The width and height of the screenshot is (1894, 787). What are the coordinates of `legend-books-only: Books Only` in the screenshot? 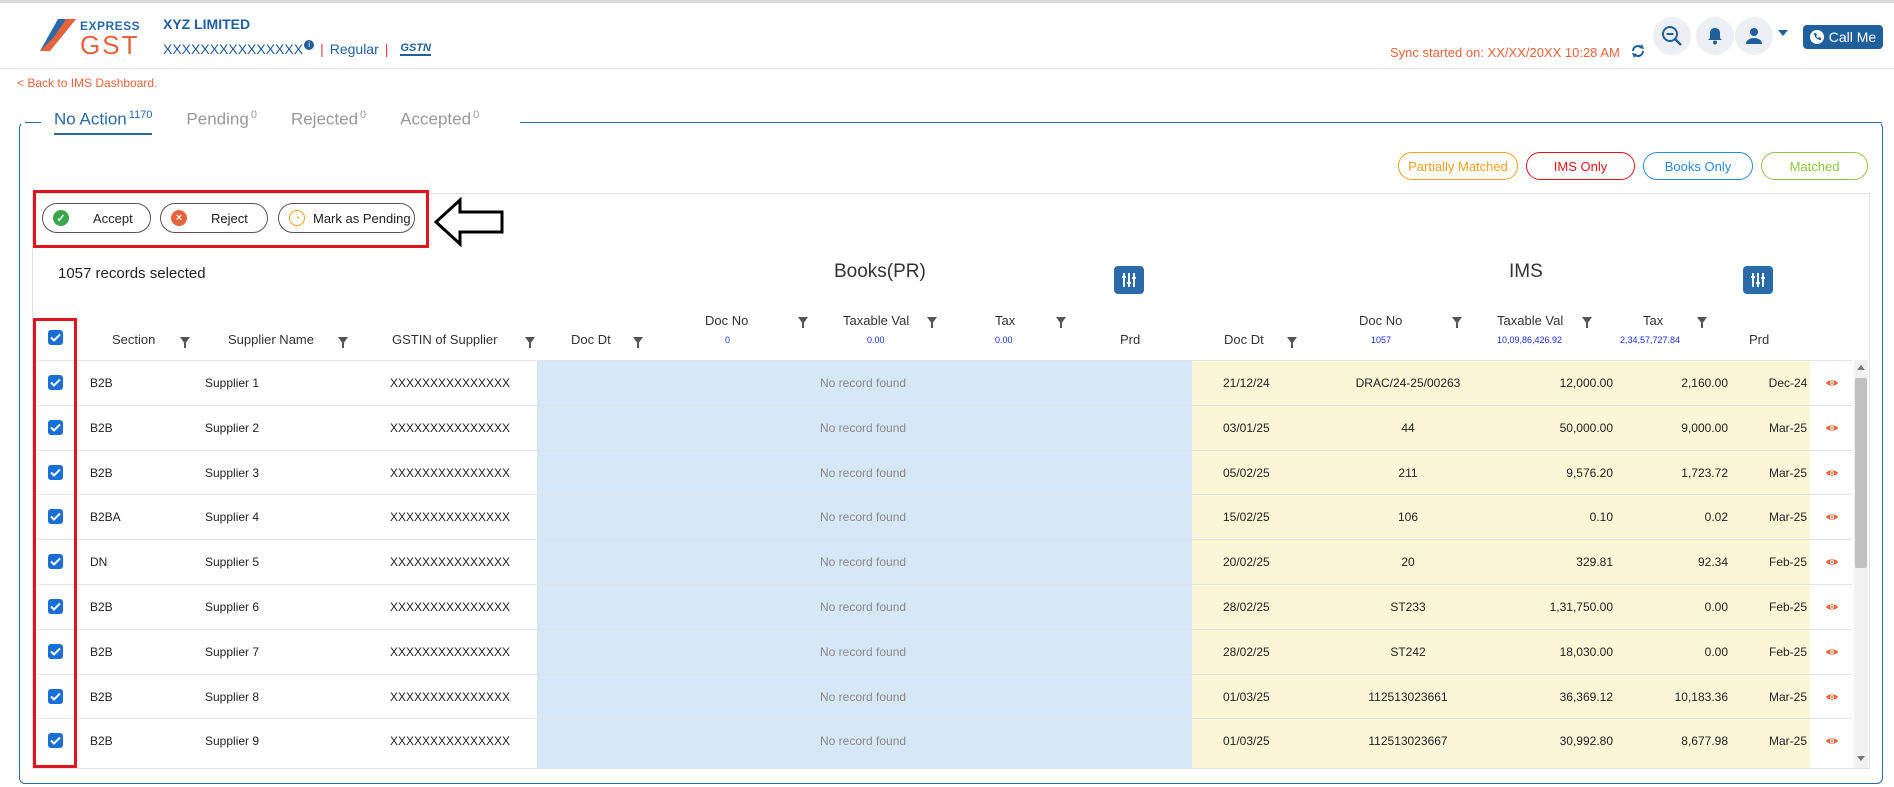 It's located at (1698, 166).